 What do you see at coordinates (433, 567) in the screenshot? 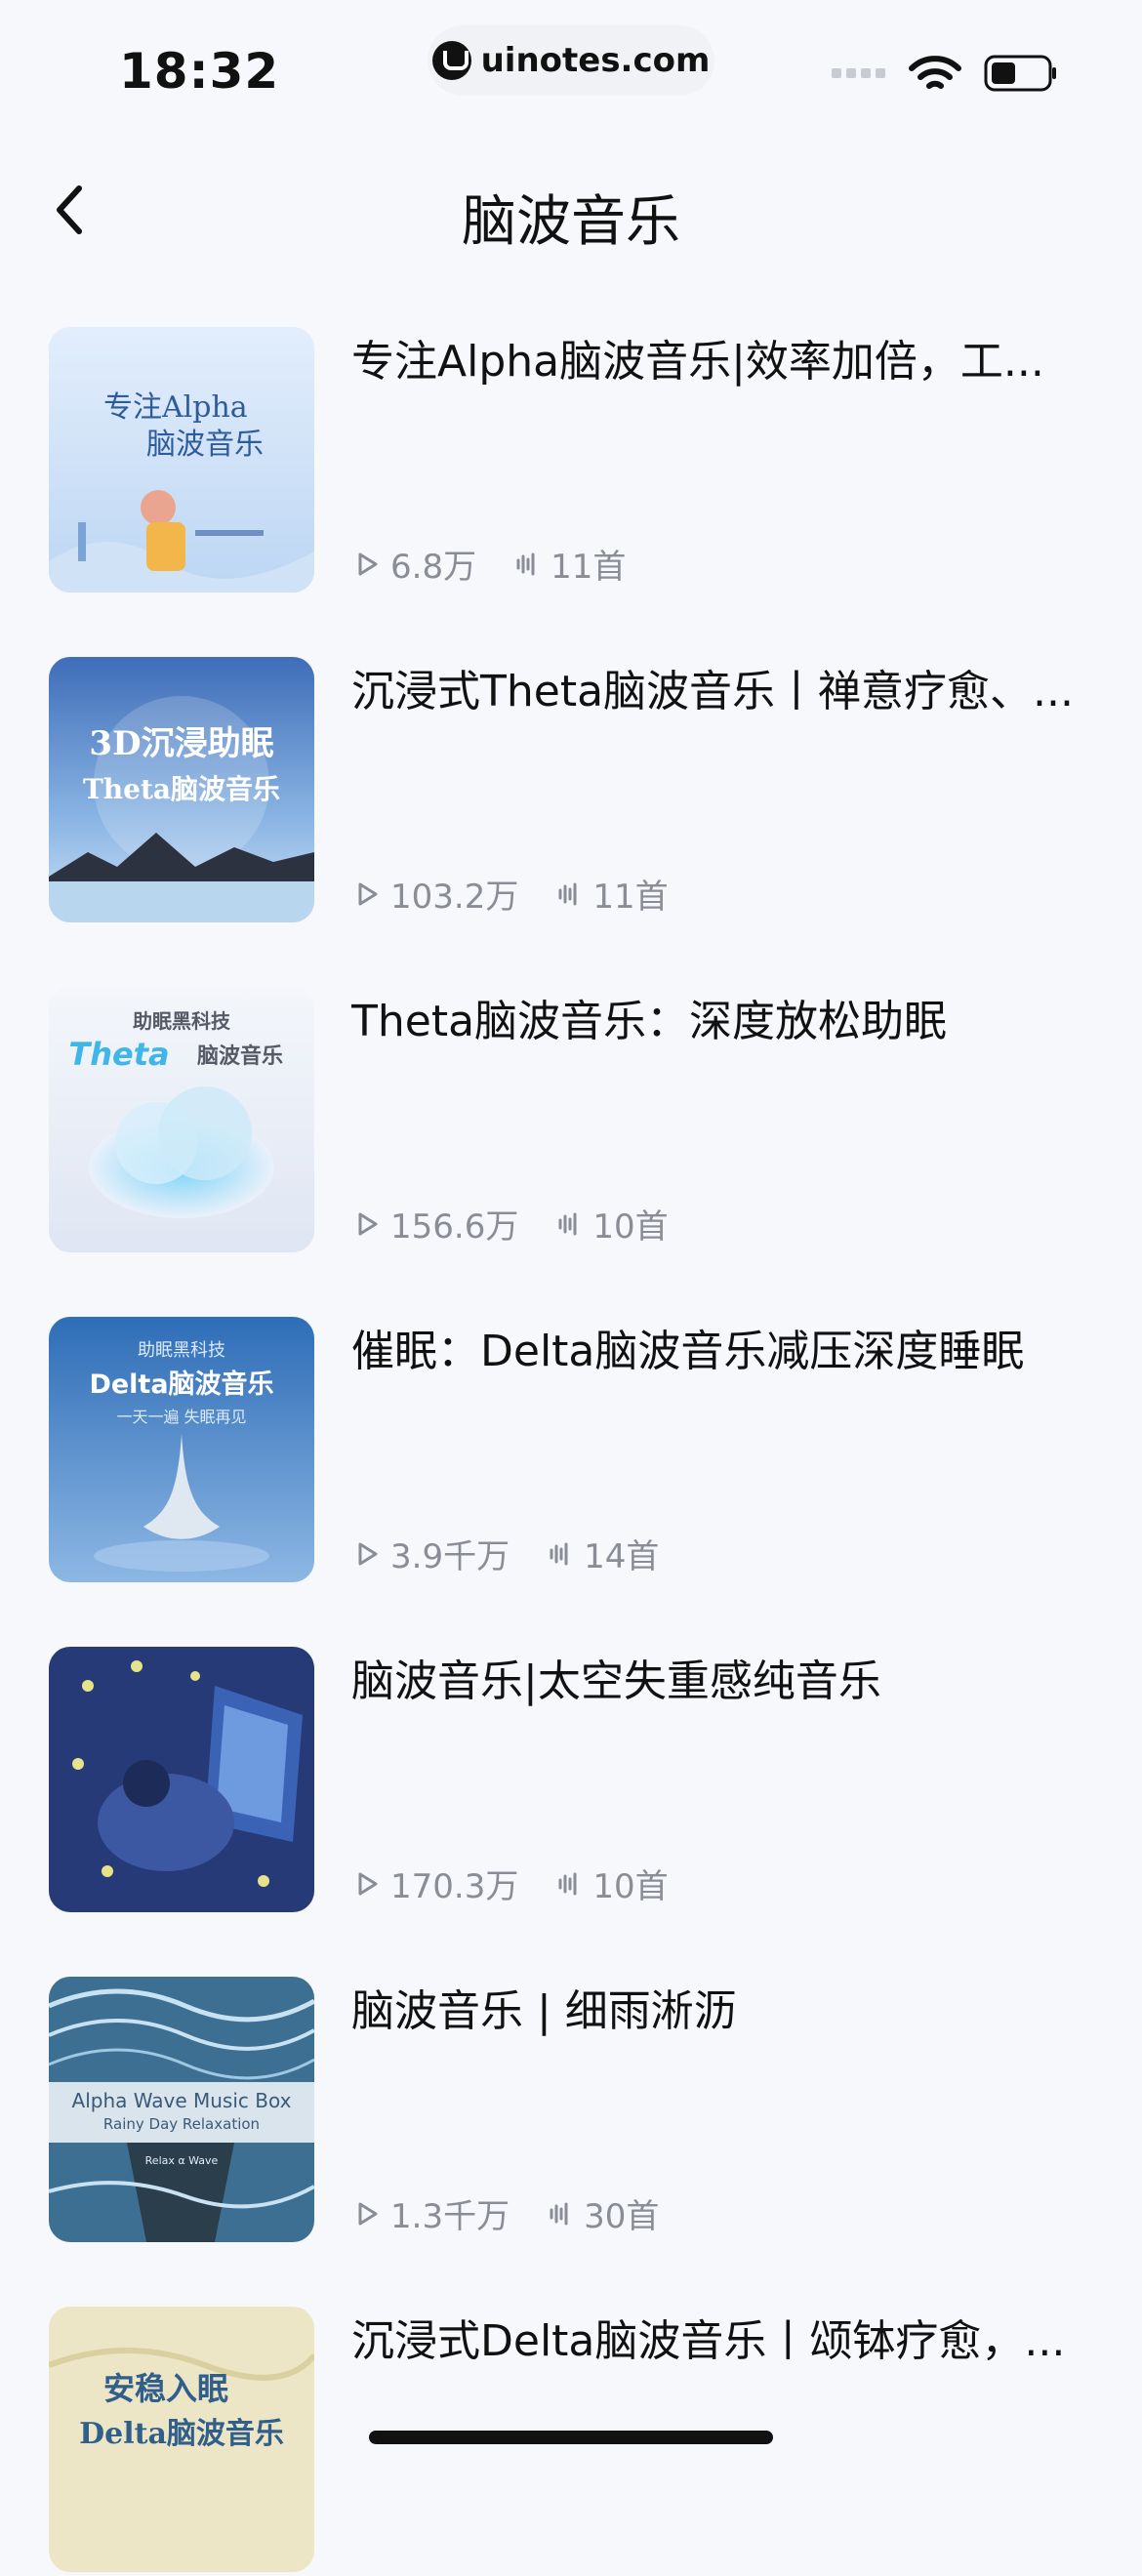
I see `play-count: 6.8万` at bounding box center [433, 567].